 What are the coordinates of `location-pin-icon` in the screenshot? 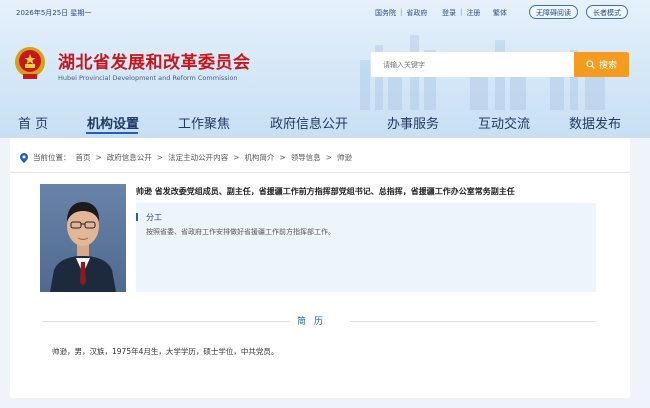 It's located at (24, 157).